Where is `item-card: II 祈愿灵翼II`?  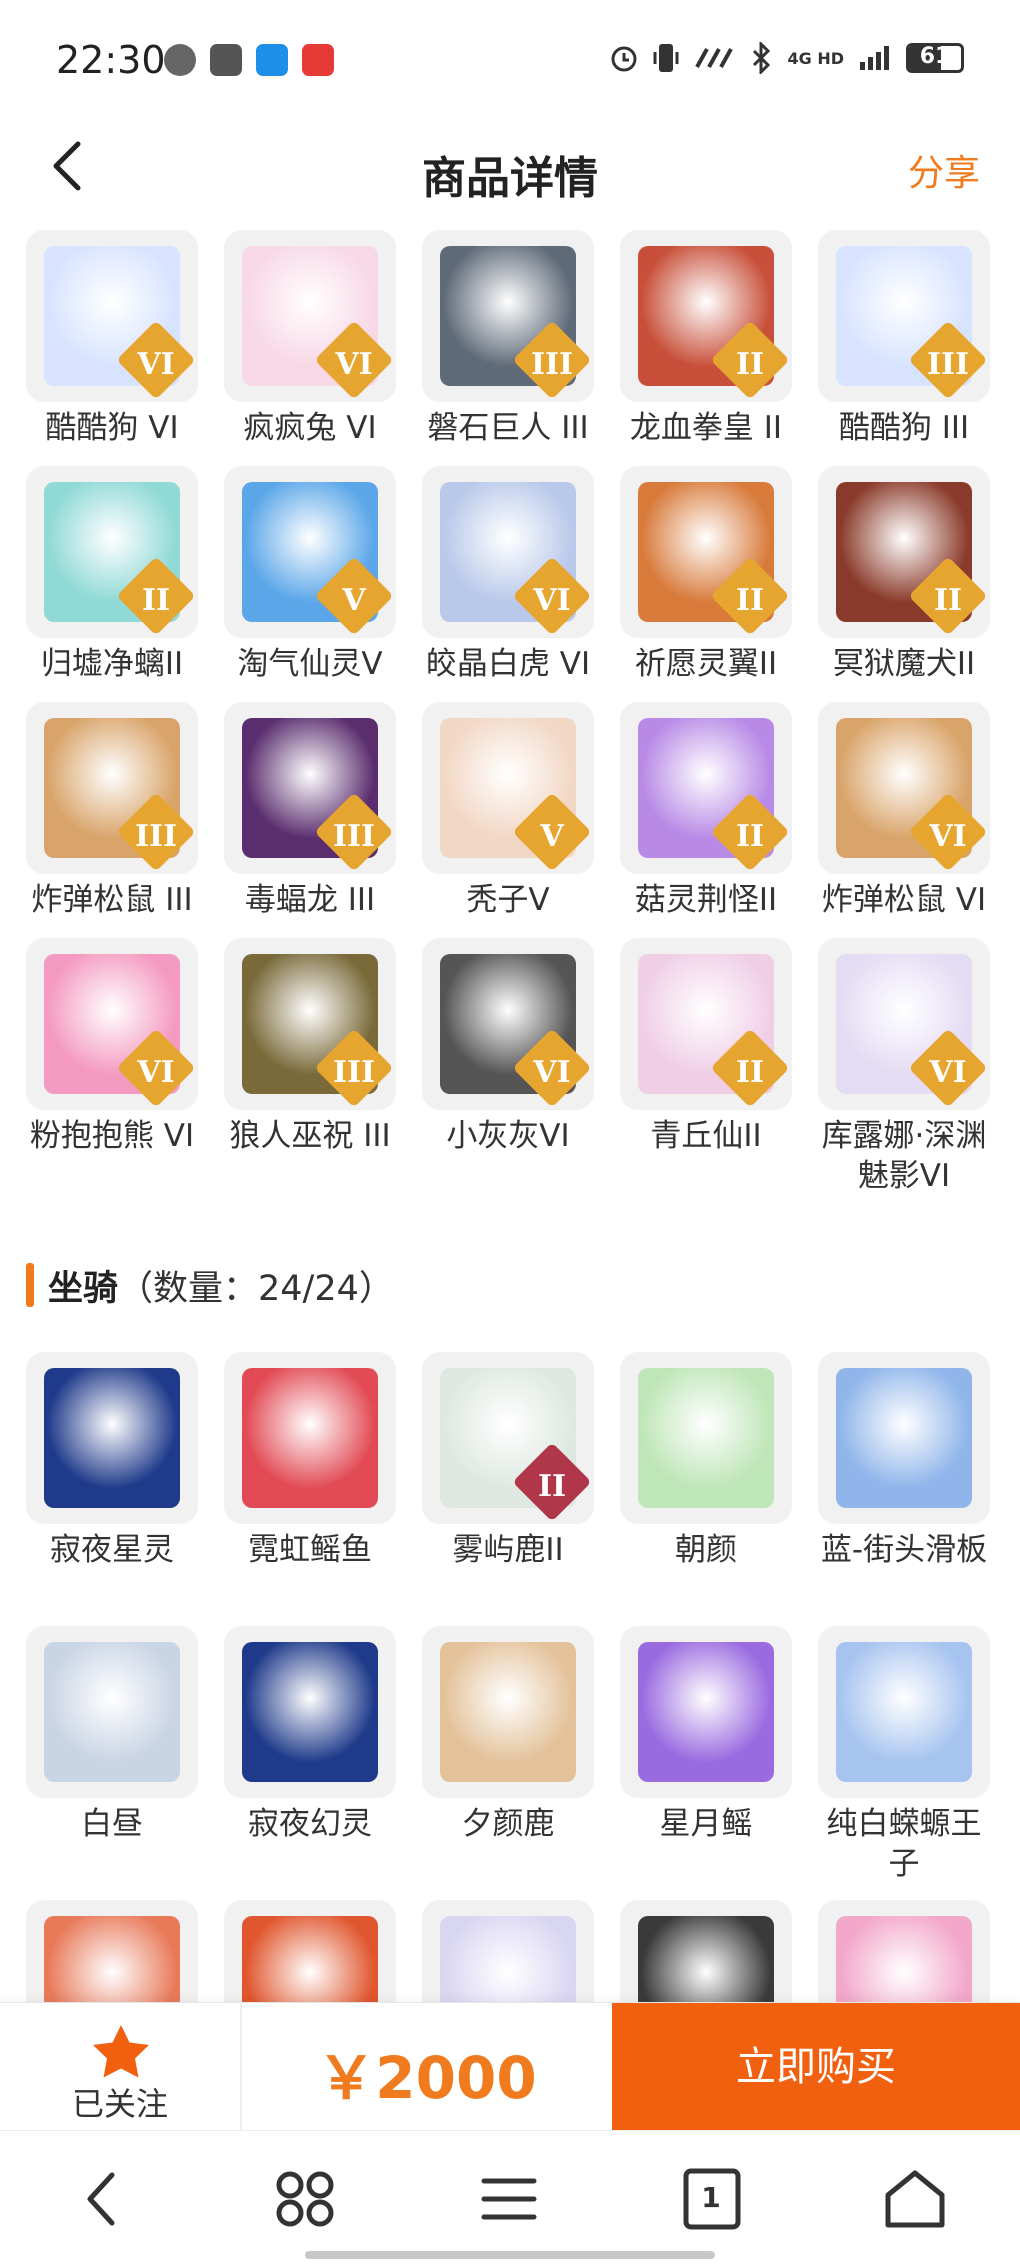 item-card: II 祈愿灵翼II is located at coordinates (706, 575).